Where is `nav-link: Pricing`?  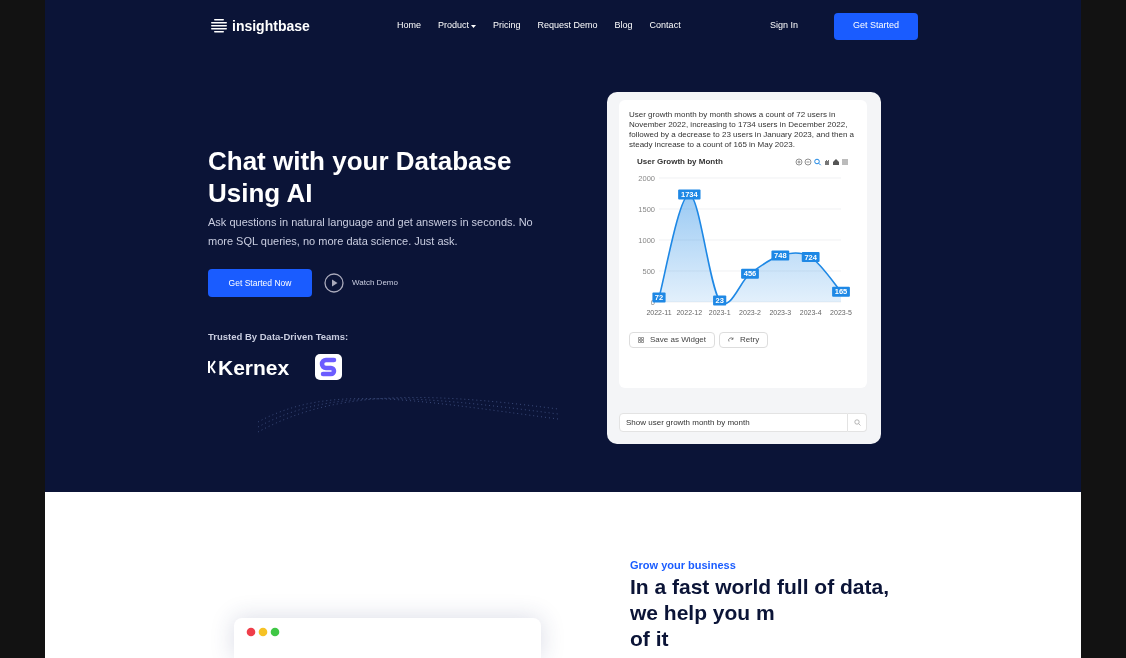
nav-link: Pricing is located at coordinates (507, 26).